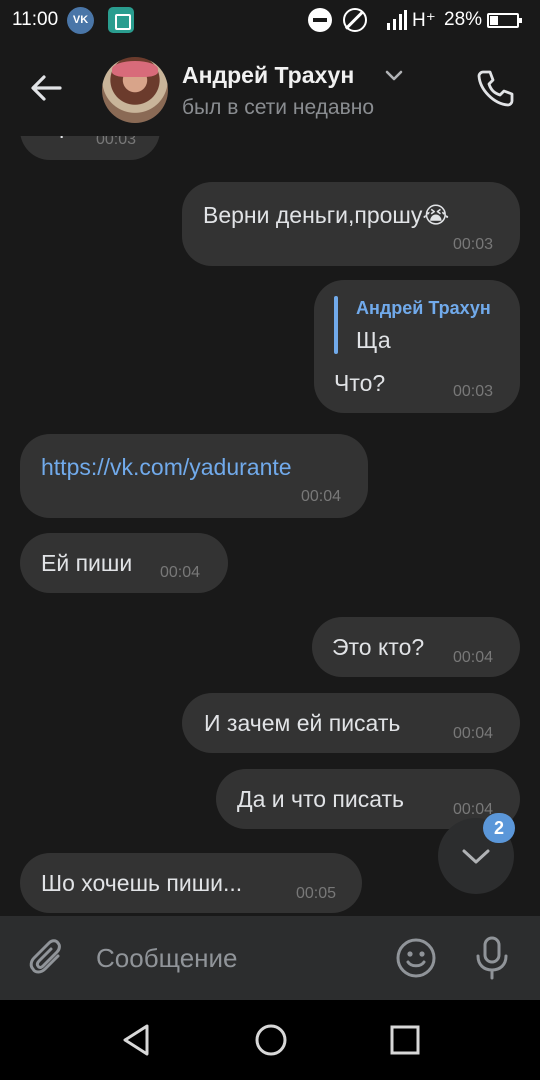 This screenshot has width=540, height=1080. I want to click on contact-name: Андрей Трахун, so click(268, 75).